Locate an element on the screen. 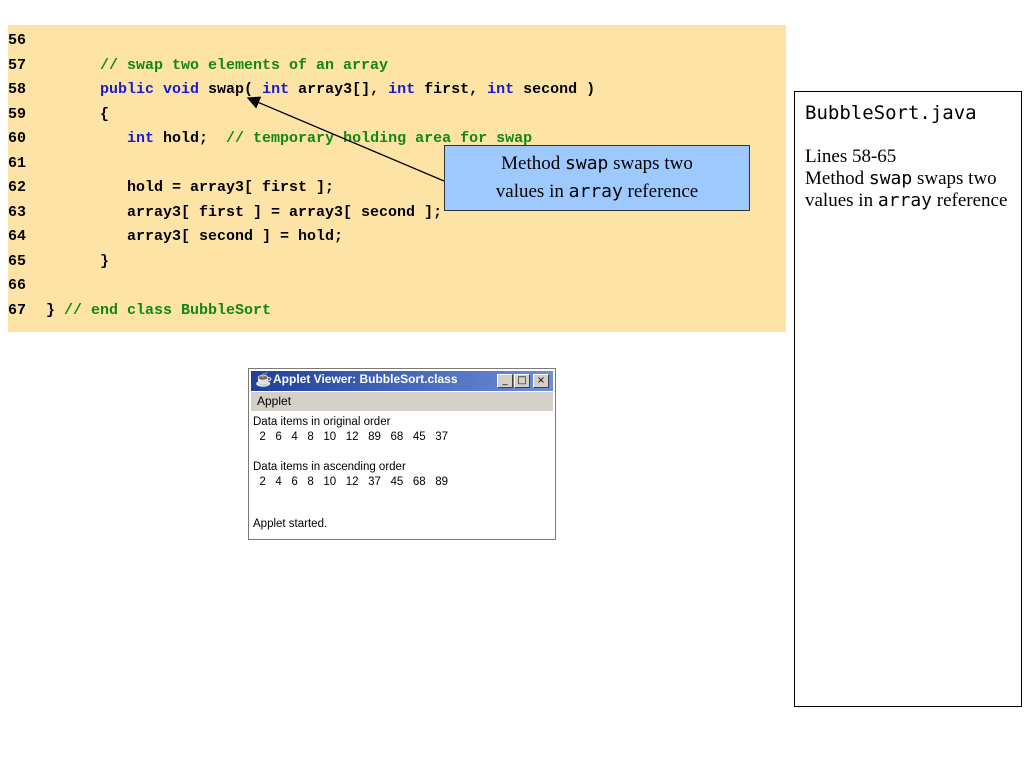 This screenshot has height=768, width=1024. applet-menubar: Applet is located at coordinates (402, 401).